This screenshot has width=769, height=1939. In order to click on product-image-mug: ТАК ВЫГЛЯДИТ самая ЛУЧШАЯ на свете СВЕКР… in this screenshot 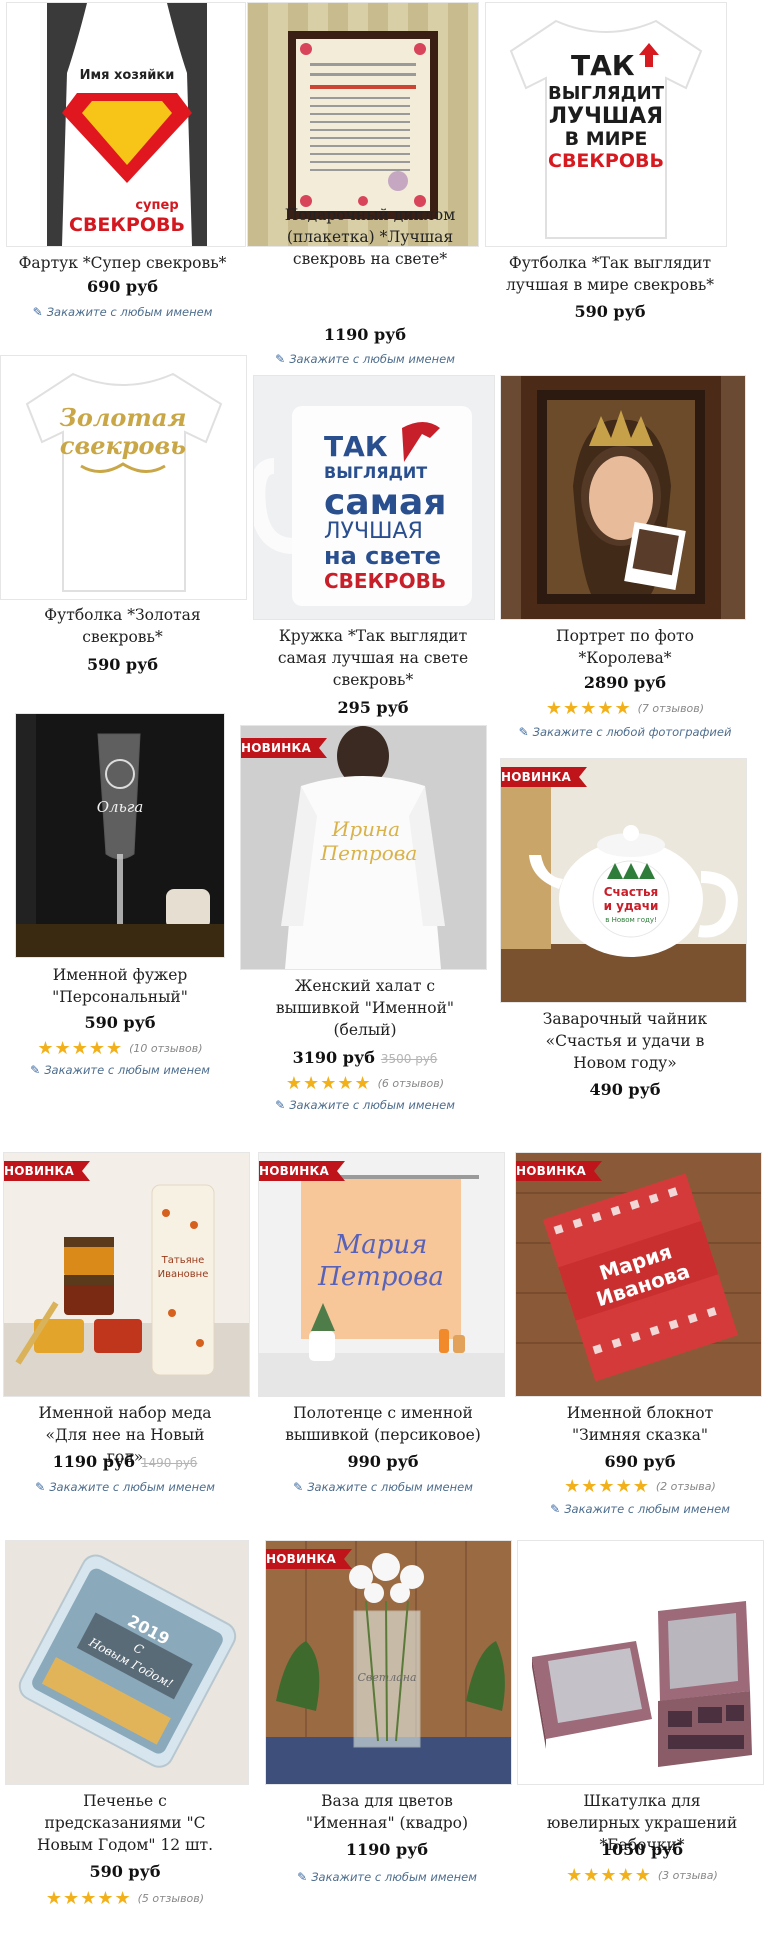, I will do `click(374, 497)`.